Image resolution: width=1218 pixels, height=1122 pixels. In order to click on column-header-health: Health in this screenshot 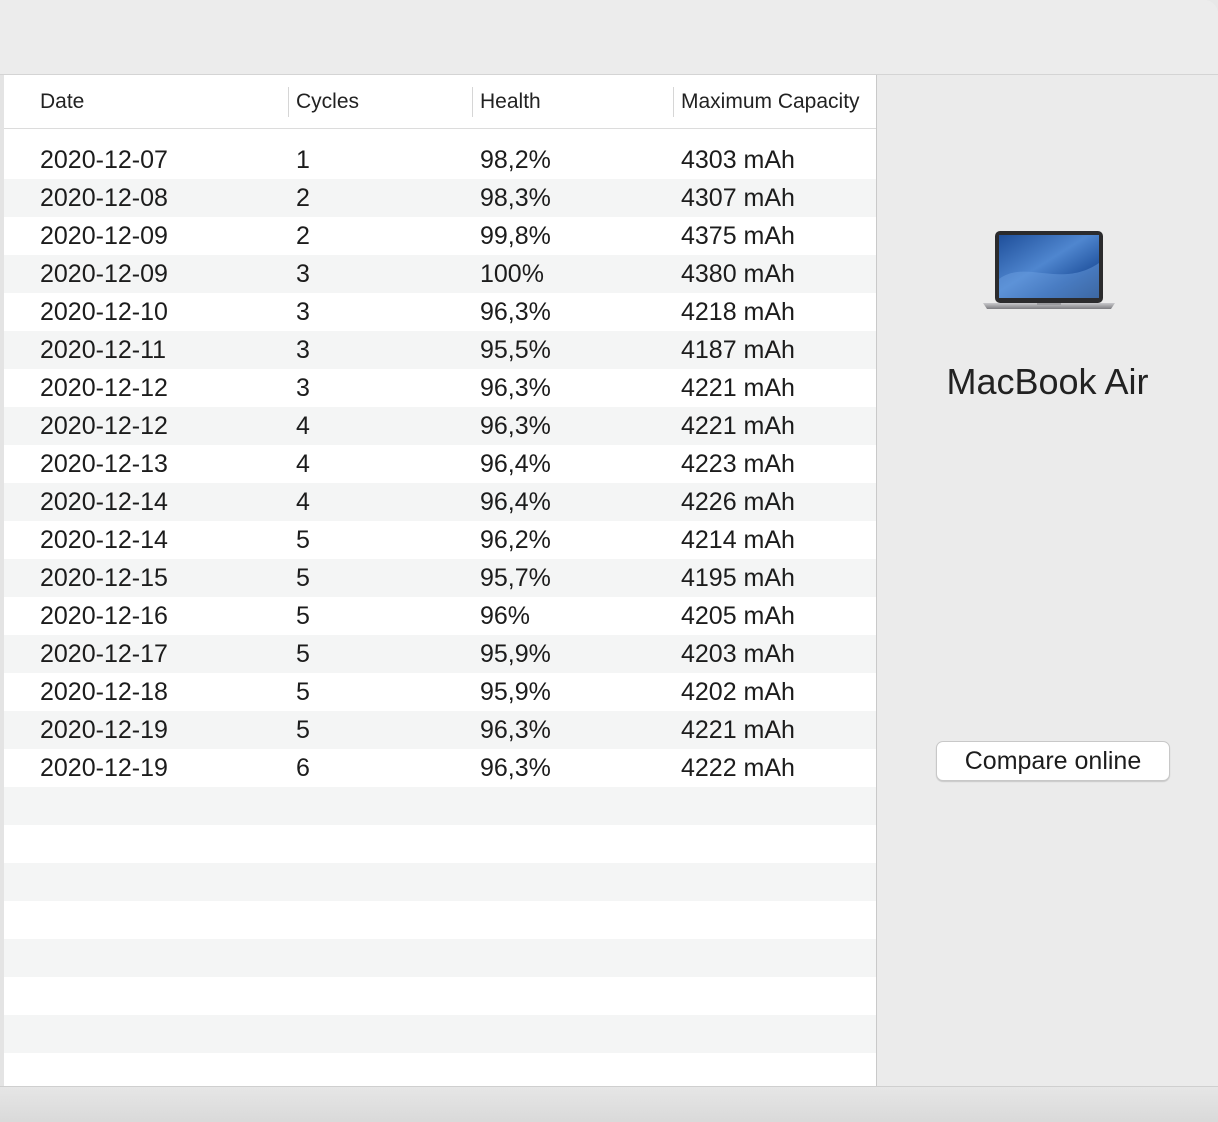, I will do `click(575, 101)`.